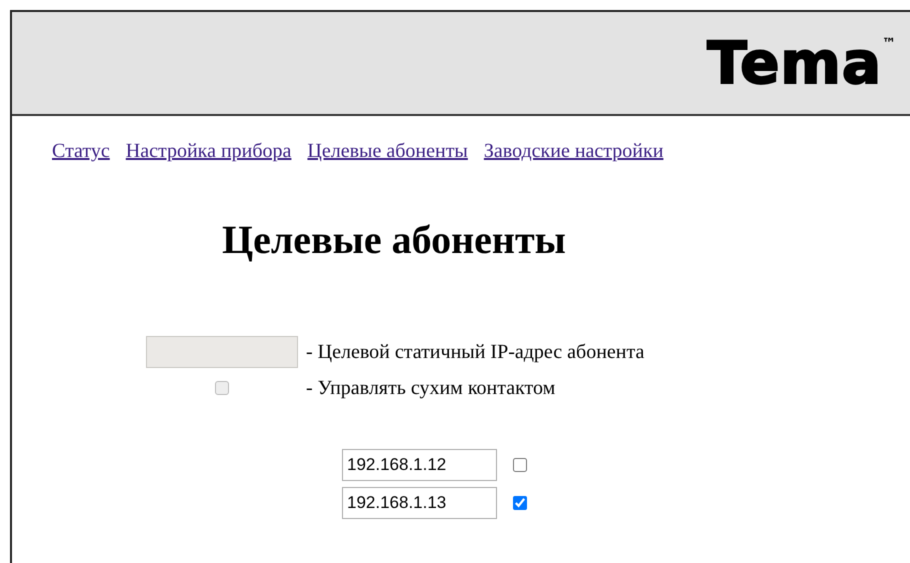 The width and height of the screenshot is (910, 563). I want to click on legend-text: - Управлять сухим контактом, so click(431, 388).